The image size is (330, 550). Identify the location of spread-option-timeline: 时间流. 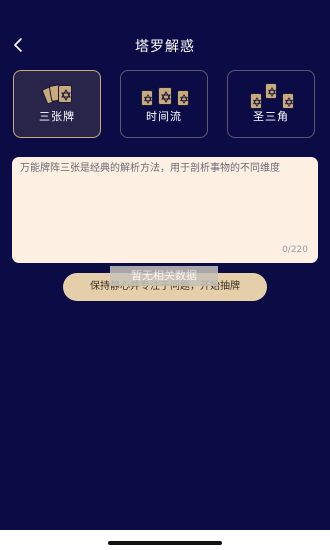
(164, 104).